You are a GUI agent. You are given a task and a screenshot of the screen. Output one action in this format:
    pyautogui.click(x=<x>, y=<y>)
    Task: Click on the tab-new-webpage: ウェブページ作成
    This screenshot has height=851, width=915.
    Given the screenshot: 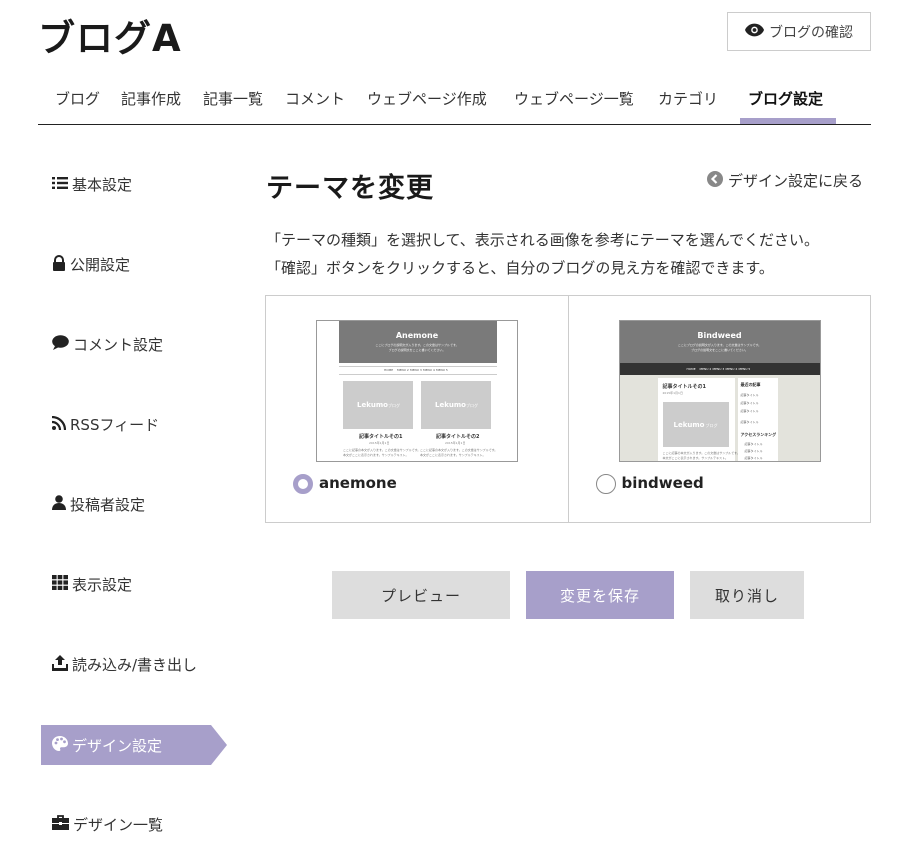 What is the action you would take?
    pyautogui.click(x=427, y=98)
    